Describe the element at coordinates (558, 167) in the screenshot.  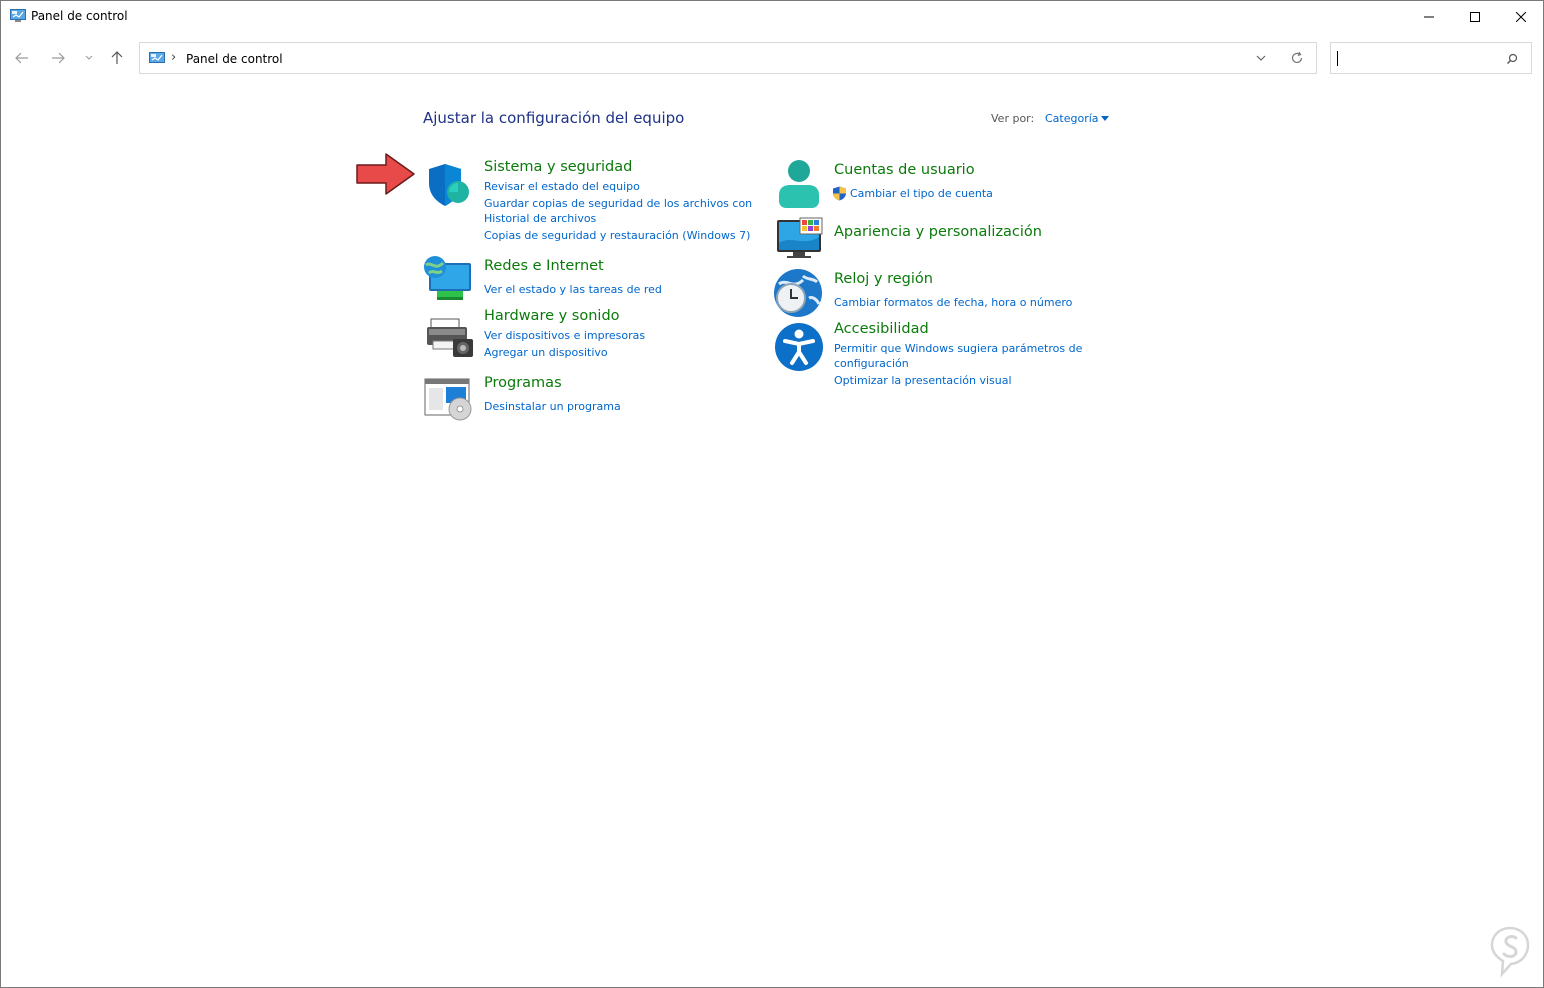
I see `category-system-security: Sistema y seguridad` at that location.